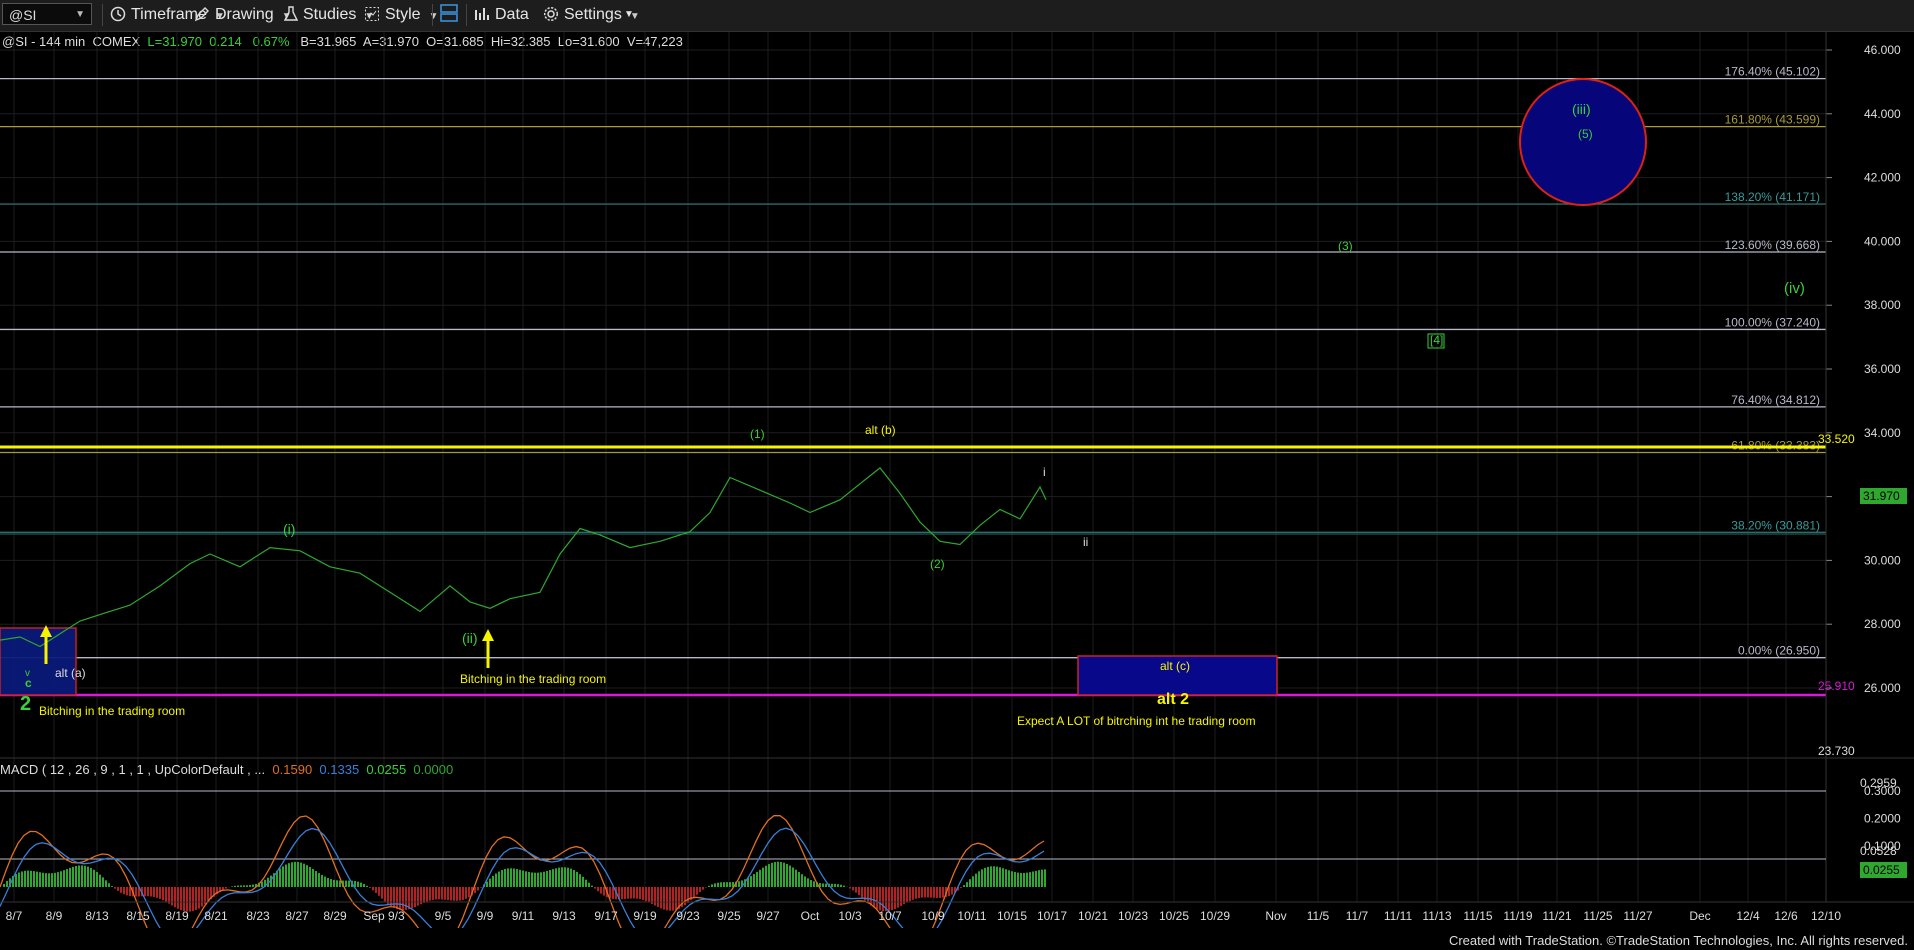 This screenshot has width=1914, height=950. I want to click on pencil-icon, so click(201, 14).